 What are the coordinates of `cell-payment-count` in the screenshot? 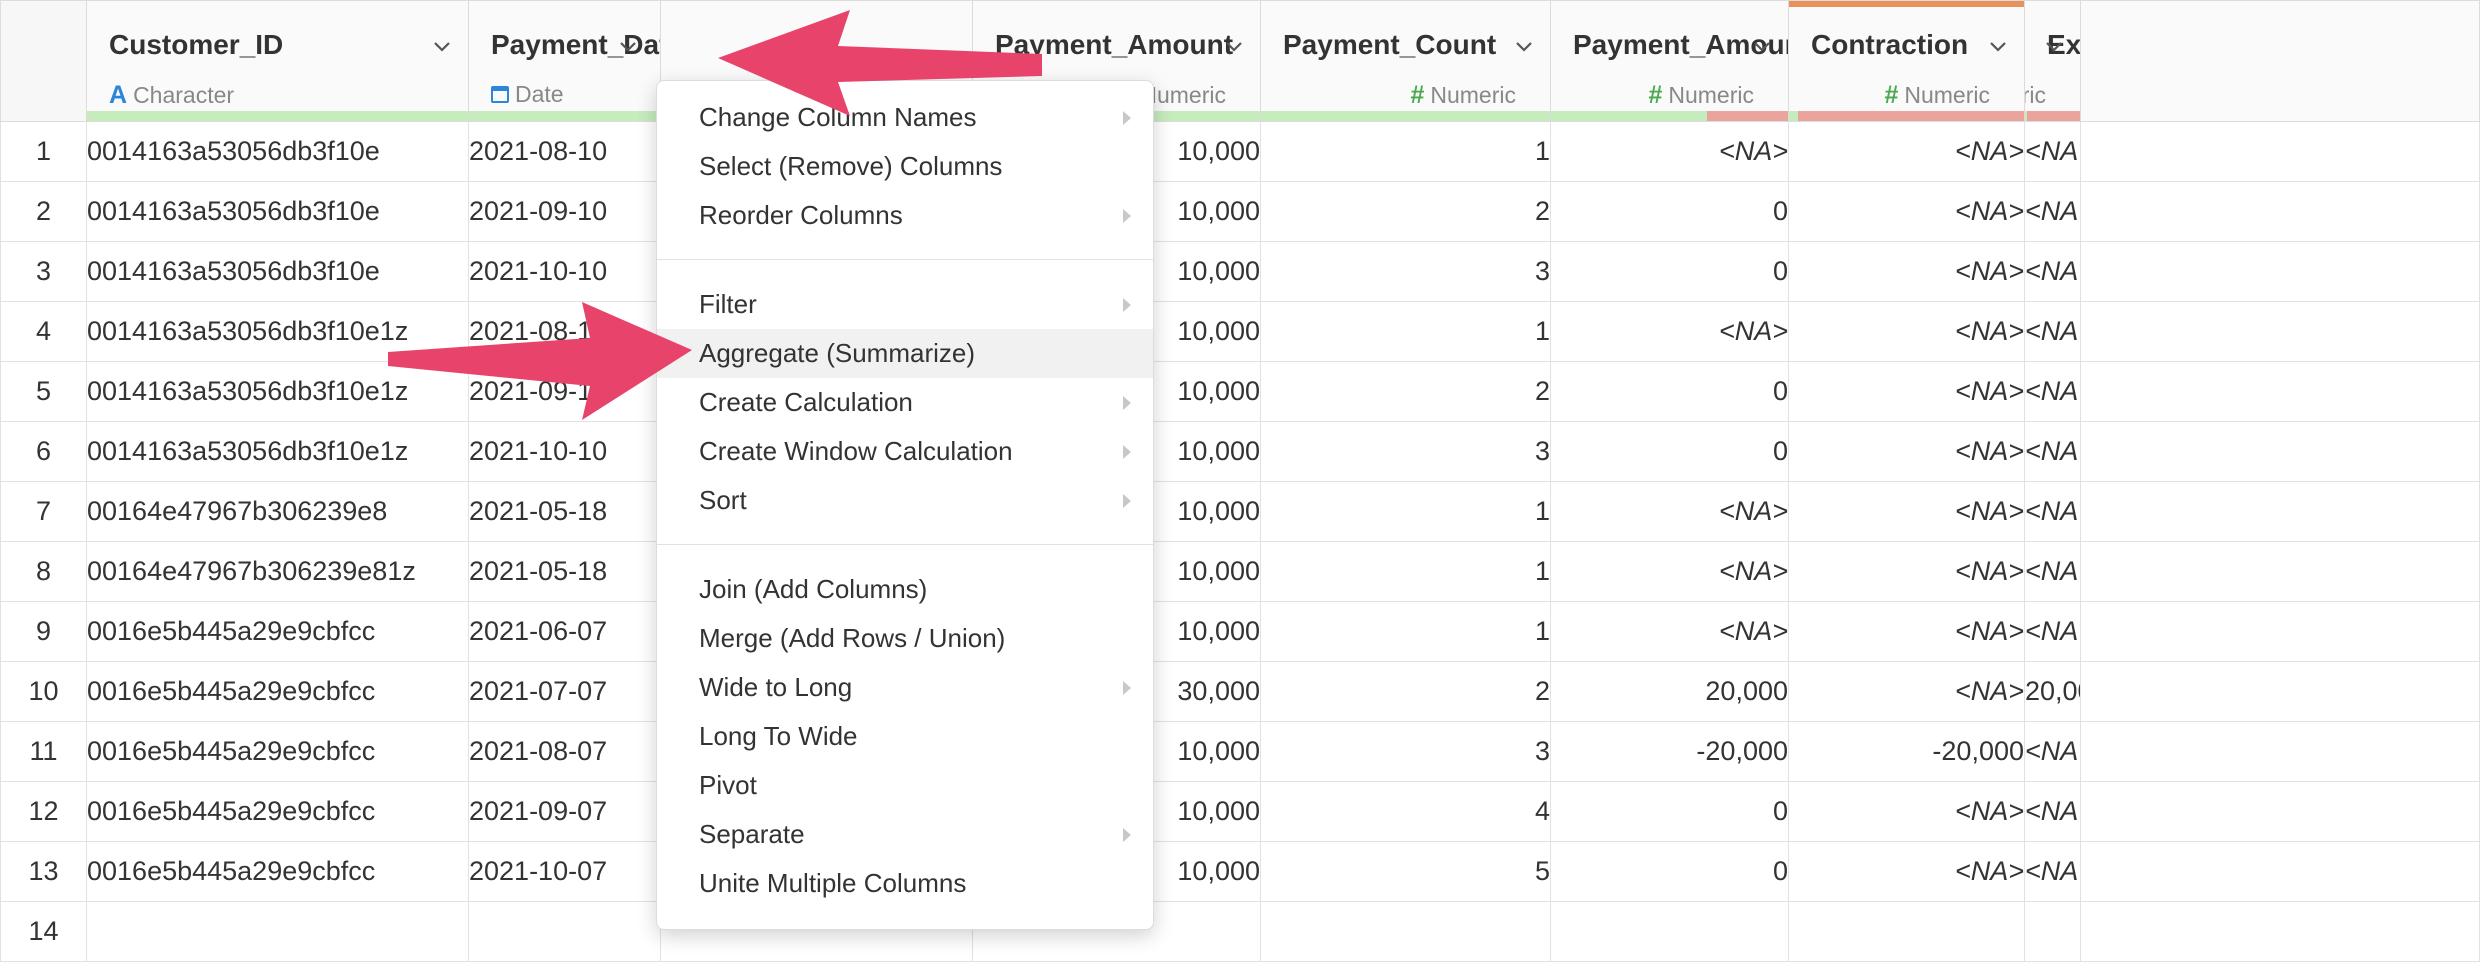 It's located at (1405, 931).